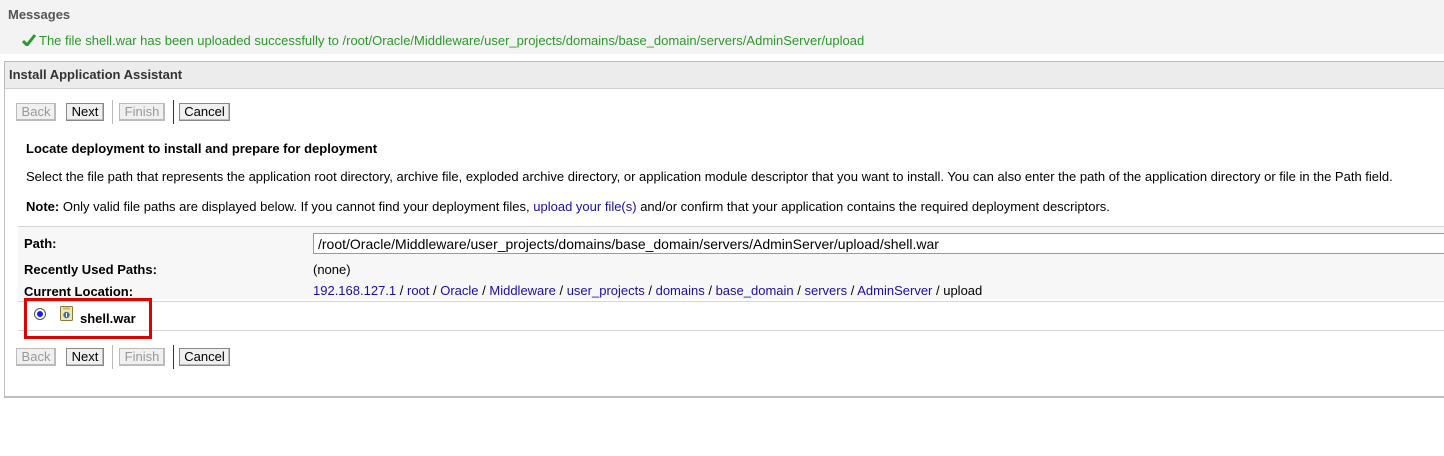  What do you see at coordinates (731, 316) in the screenshot?
I see `file-list-row: shell.war` at bounding box center [731, 316].